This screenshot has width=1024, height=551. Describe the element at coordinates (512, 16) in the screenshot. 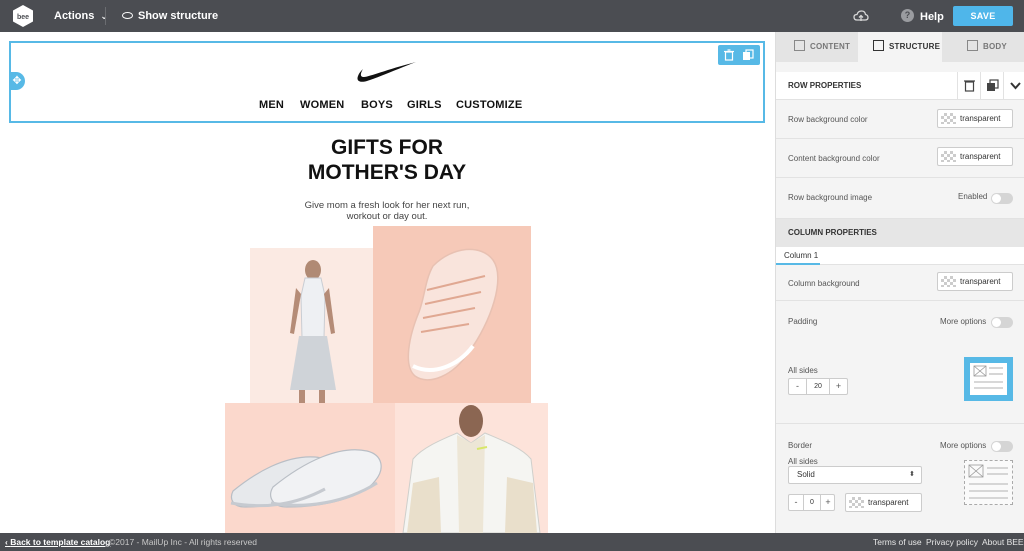

I see `top-bar: bee Actions⌄ Show structure ? Help SAVE` at that location.